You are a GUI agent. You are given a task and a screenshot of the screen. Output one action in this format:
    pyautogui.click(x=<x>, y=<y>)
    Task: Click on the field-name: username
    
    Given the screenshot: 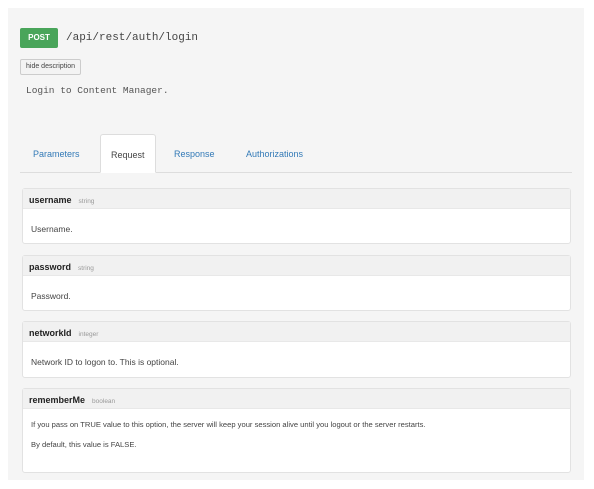 What is the action you would take?
    pyautogui.click(x=50, y=200)
    